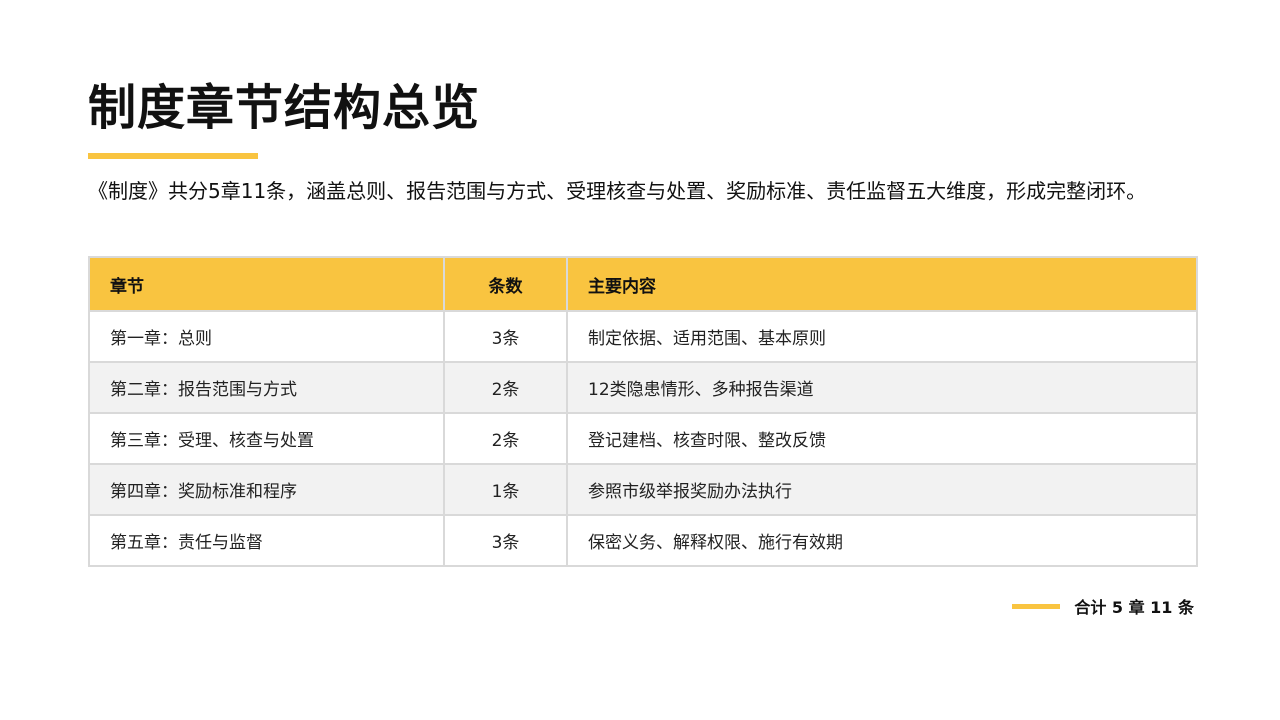  I want to click on table-row: 第三章：受理、核查与处置 2条 登记建档、核查时限、整改反馈, so click(643, 438).